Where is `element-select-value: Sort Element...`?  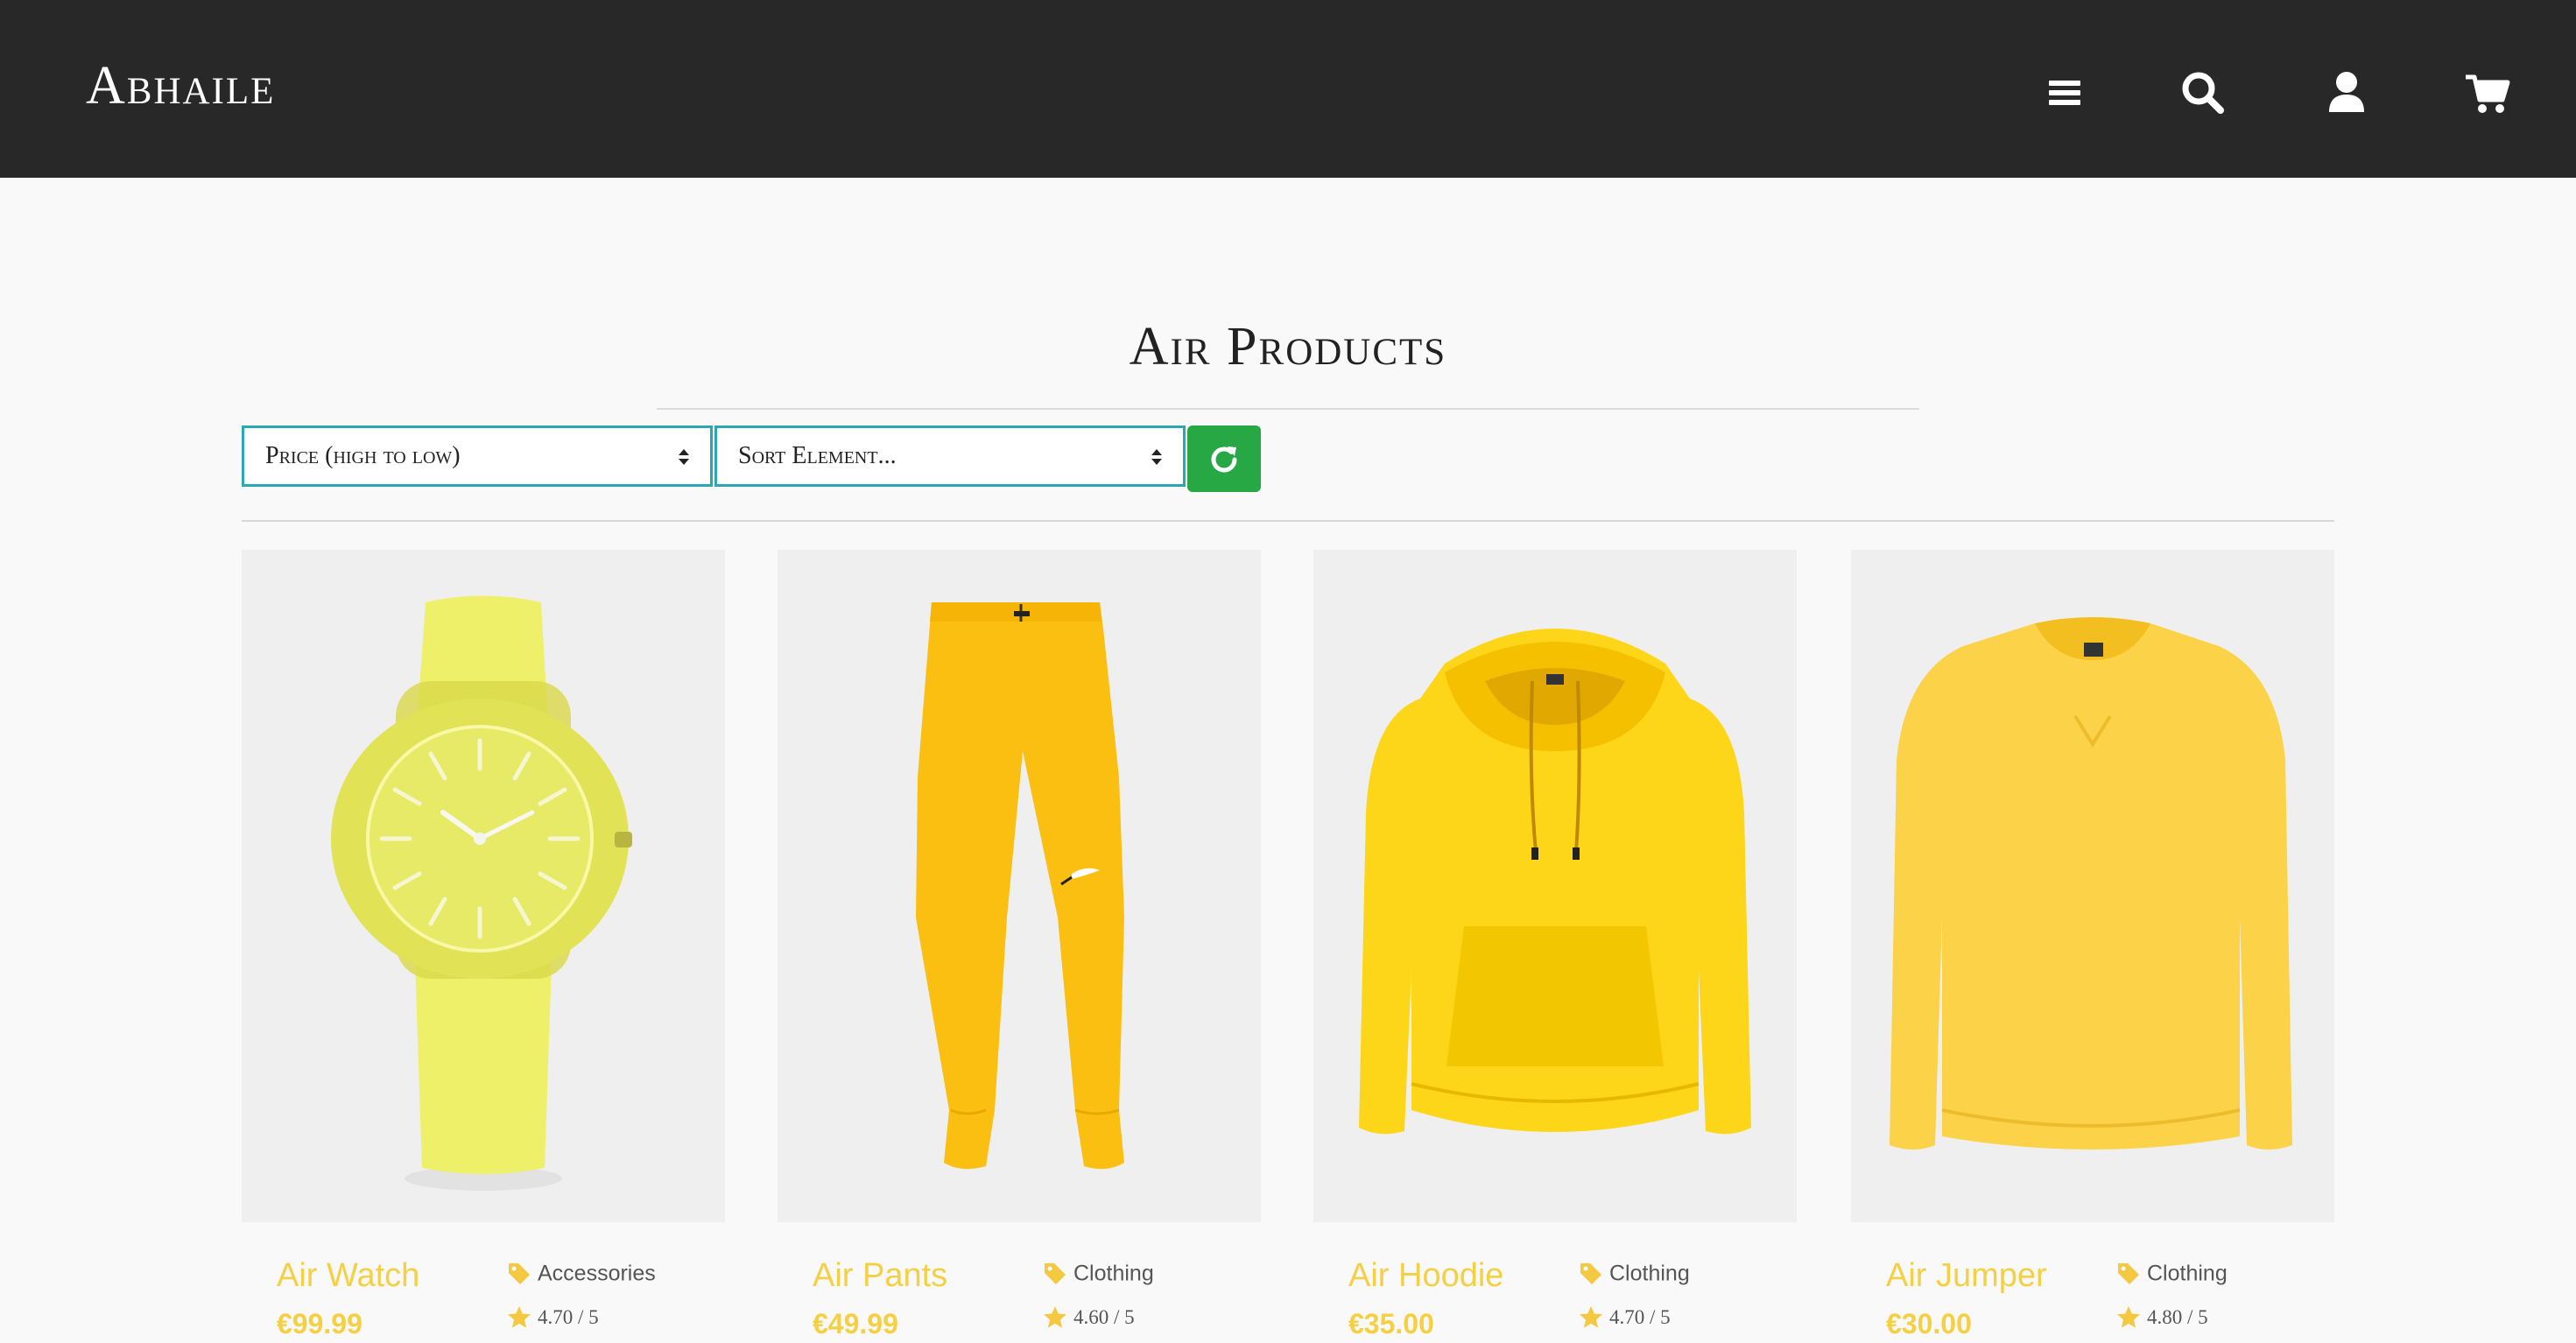 element-select-value: Sort Element... is located at coordinates (817, 455).